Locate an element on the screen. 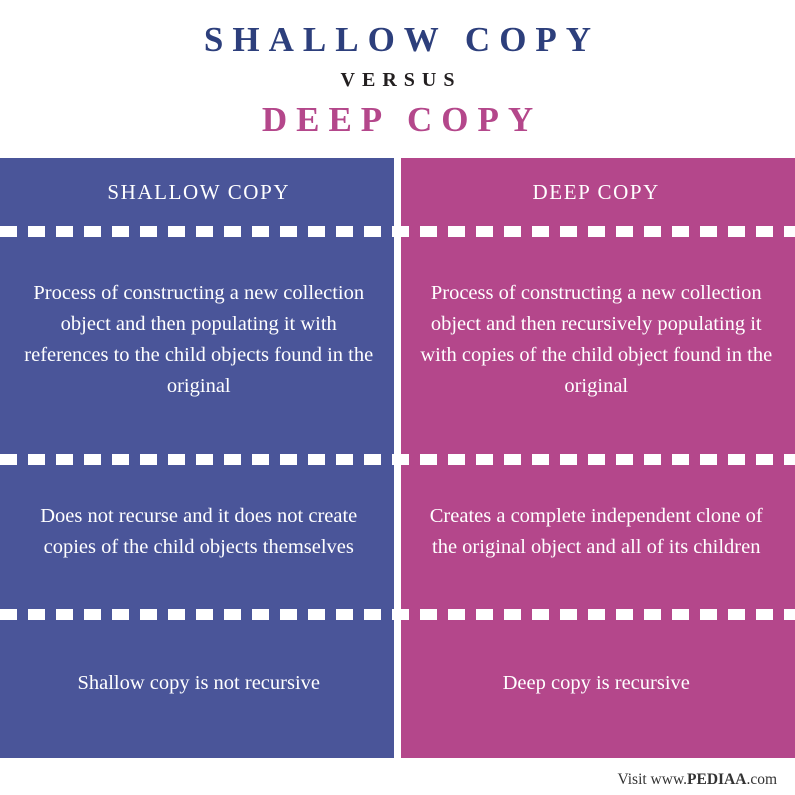 The height and width of the screenshot is (795, 795). footer-prefix: Visit www. is located at coordinates (652, 779).